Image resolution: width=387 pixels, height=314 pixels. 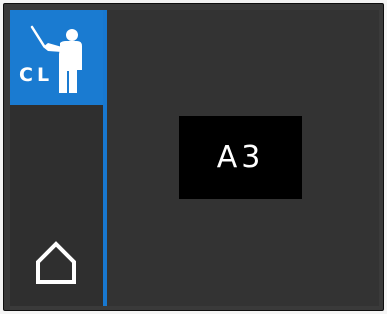 I want to click on value-display-text: A3, so click(x=240, y=157).